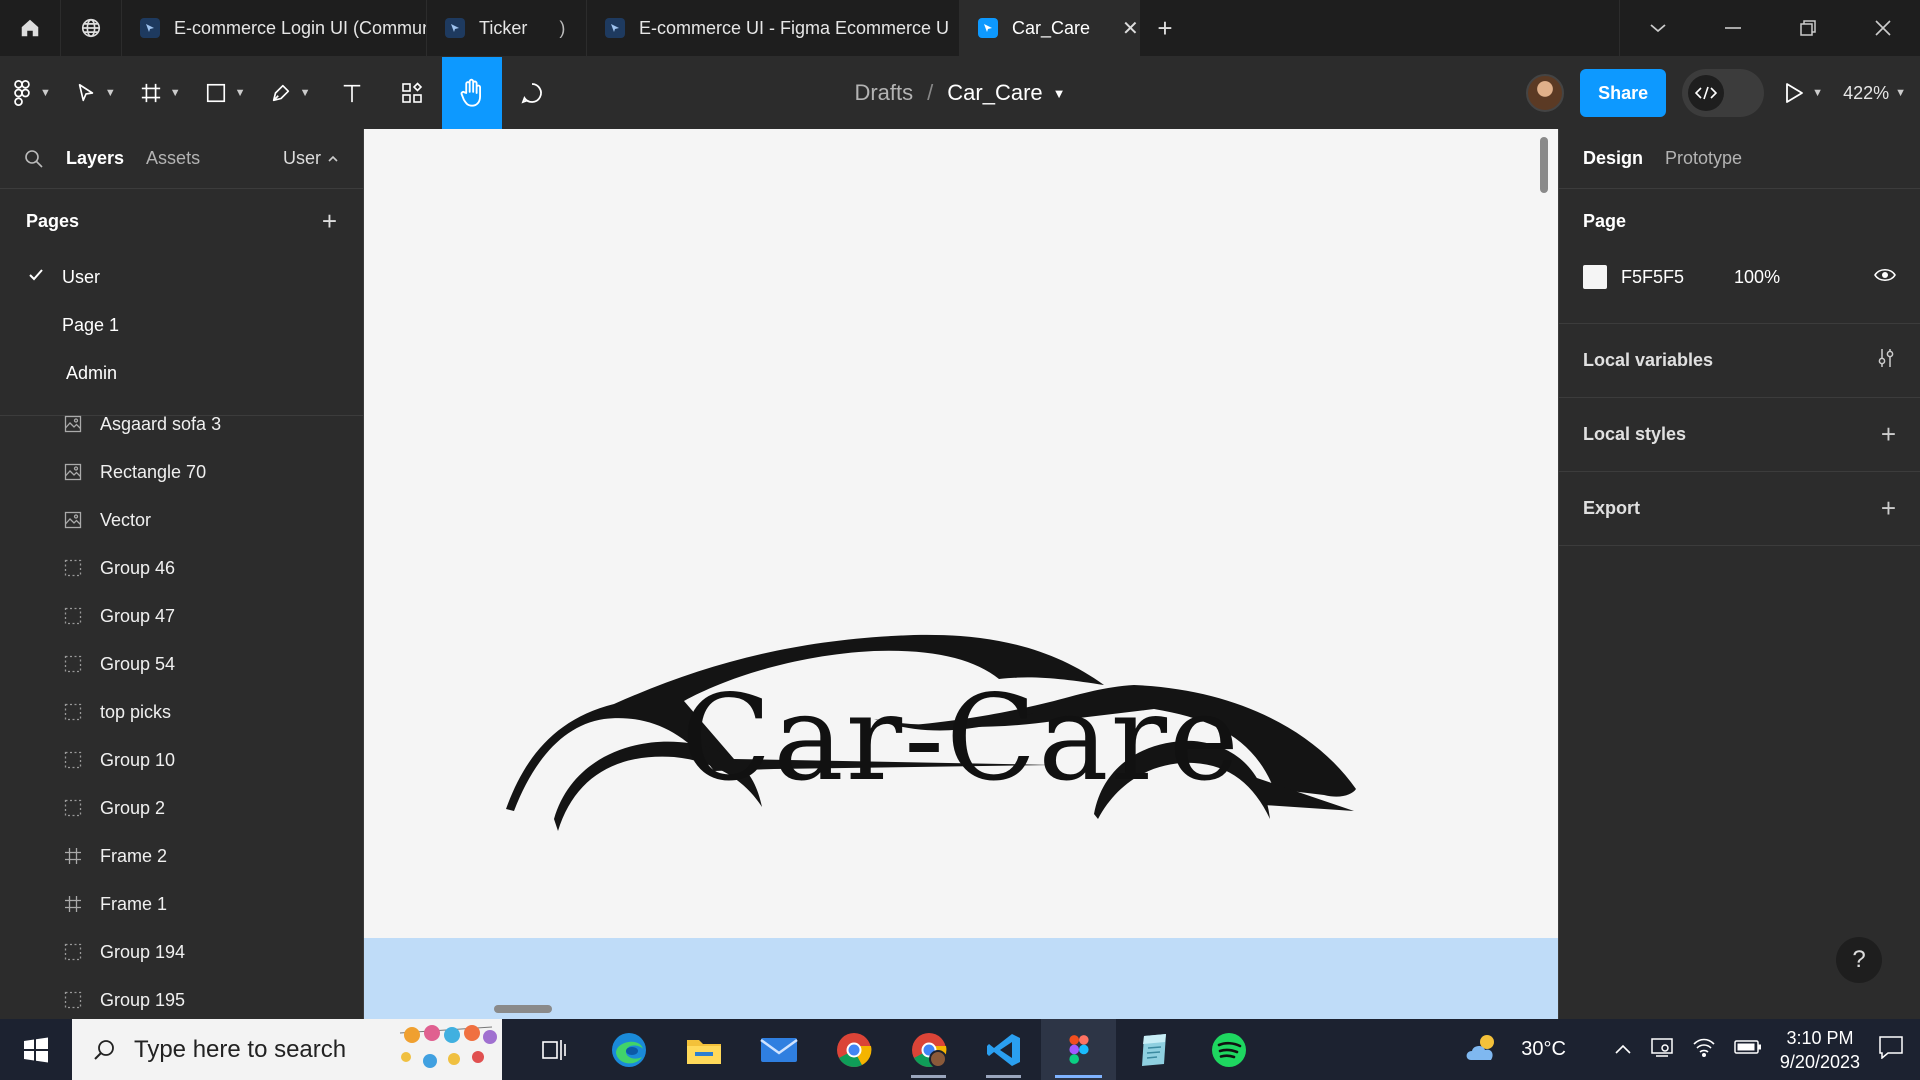  I want to click on share-button: Share, so click(1623, 93).